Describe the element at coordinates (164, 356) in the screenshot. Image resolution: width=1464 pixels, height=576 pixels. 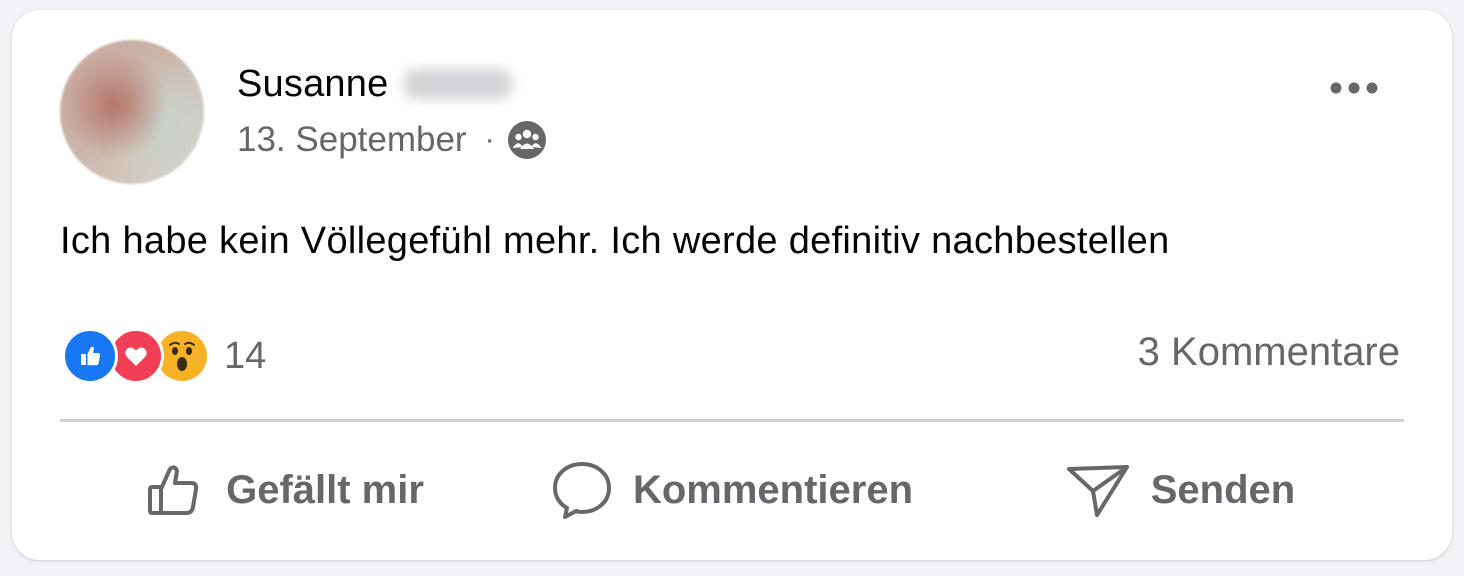
I see `reactions-summary: 14` at that location.